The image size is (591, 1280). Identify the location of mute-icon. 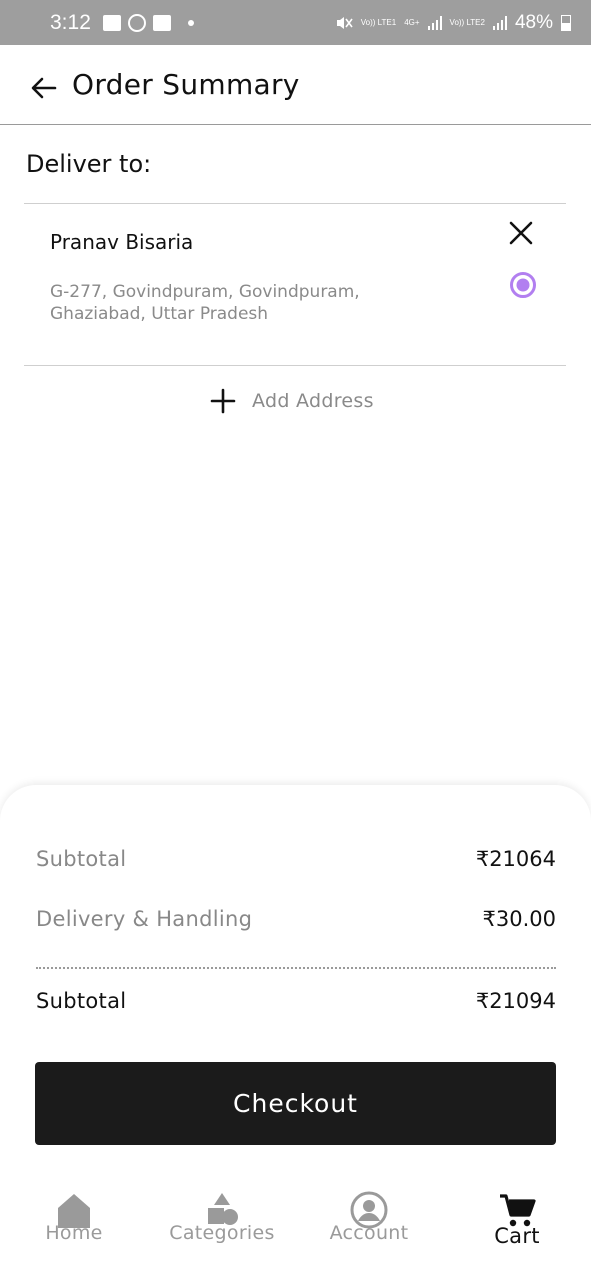
(344, 22).